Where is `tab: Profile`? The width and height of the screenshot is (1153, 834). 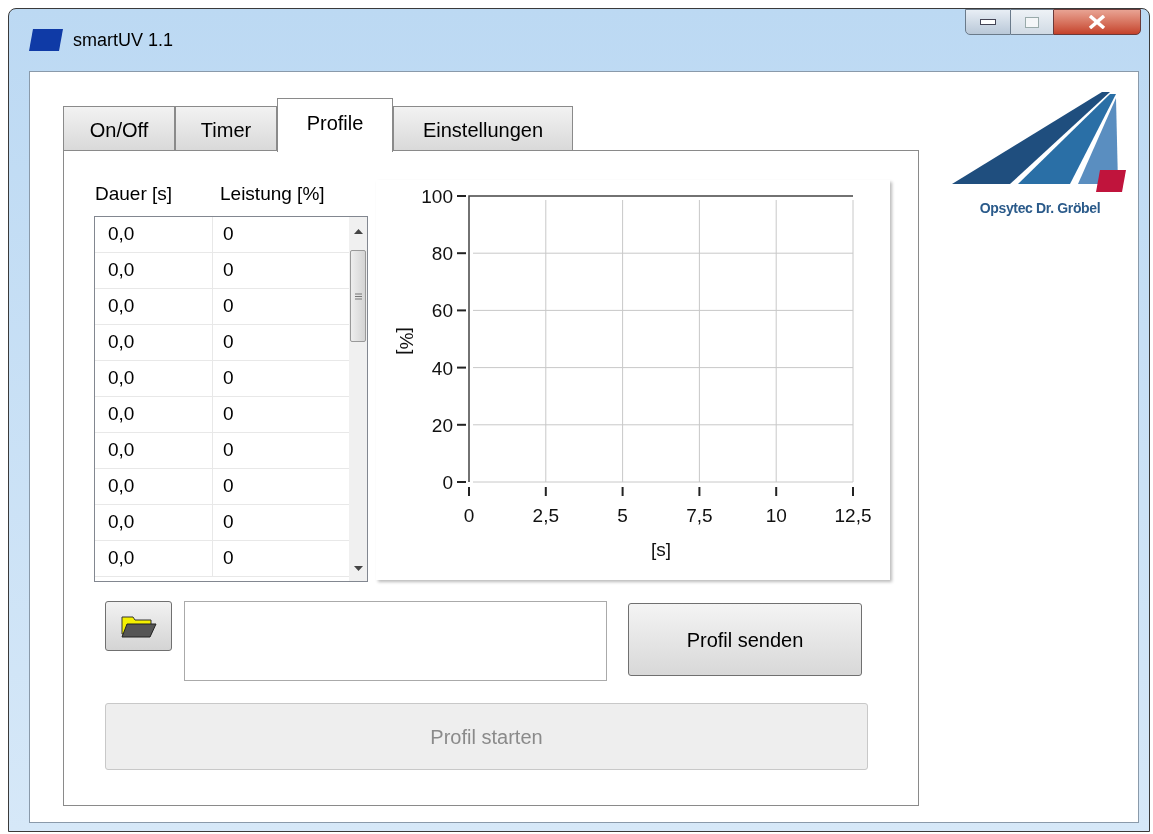
tab: Profile is located at coordinates (335, 125).